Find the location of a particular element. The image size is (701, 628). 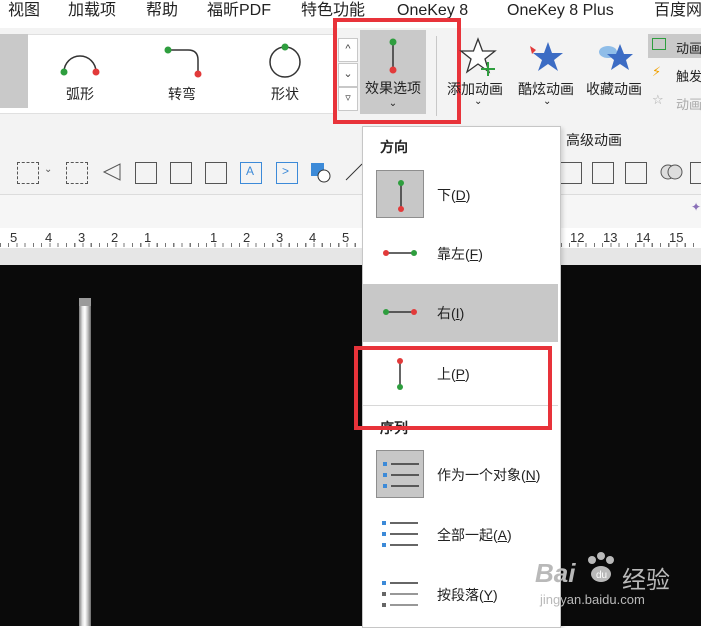

by-paragraph-icon is located at coordinates (400, 594).